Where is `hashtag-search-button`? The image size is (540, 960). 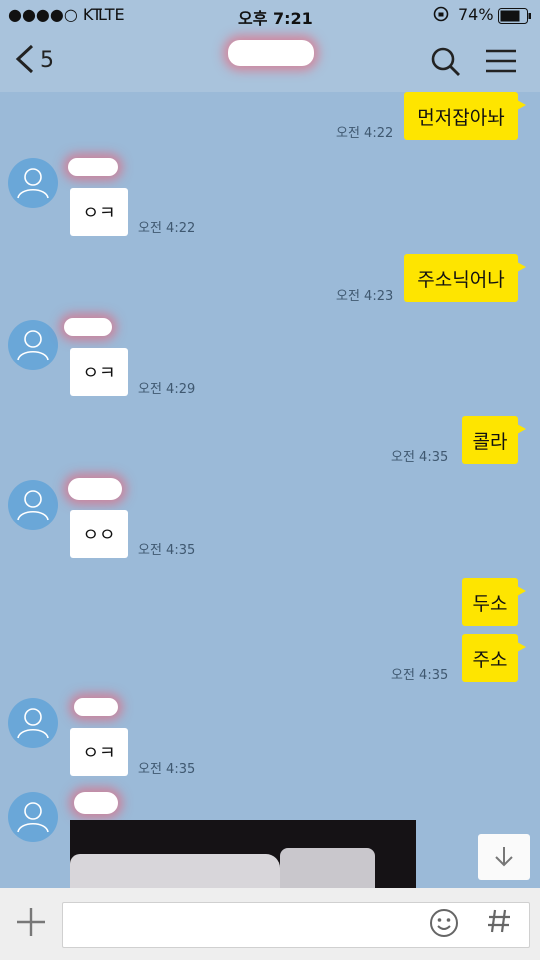 hashtag-search-button is located at coordinates (499, 924).